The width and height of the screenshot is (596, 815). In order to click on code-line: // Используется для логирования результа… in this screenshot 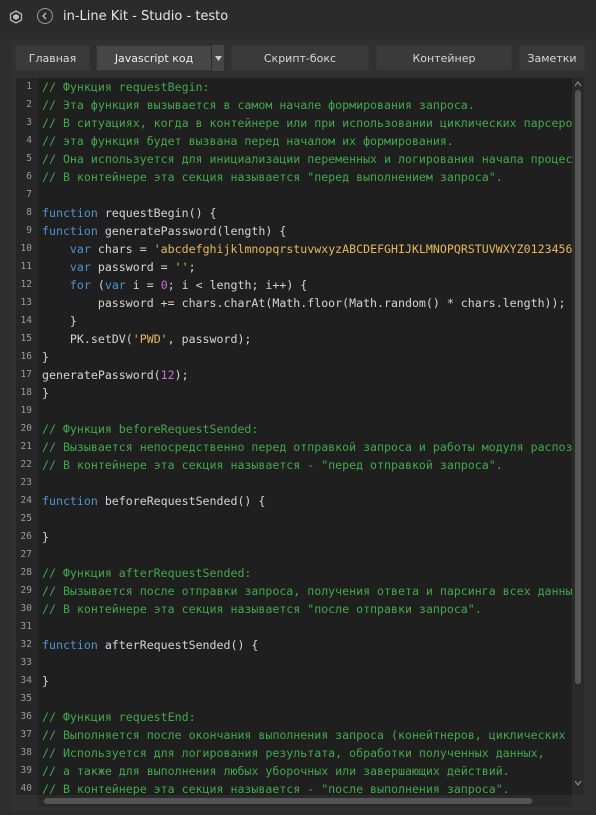, I will do `click(293, 753)`.